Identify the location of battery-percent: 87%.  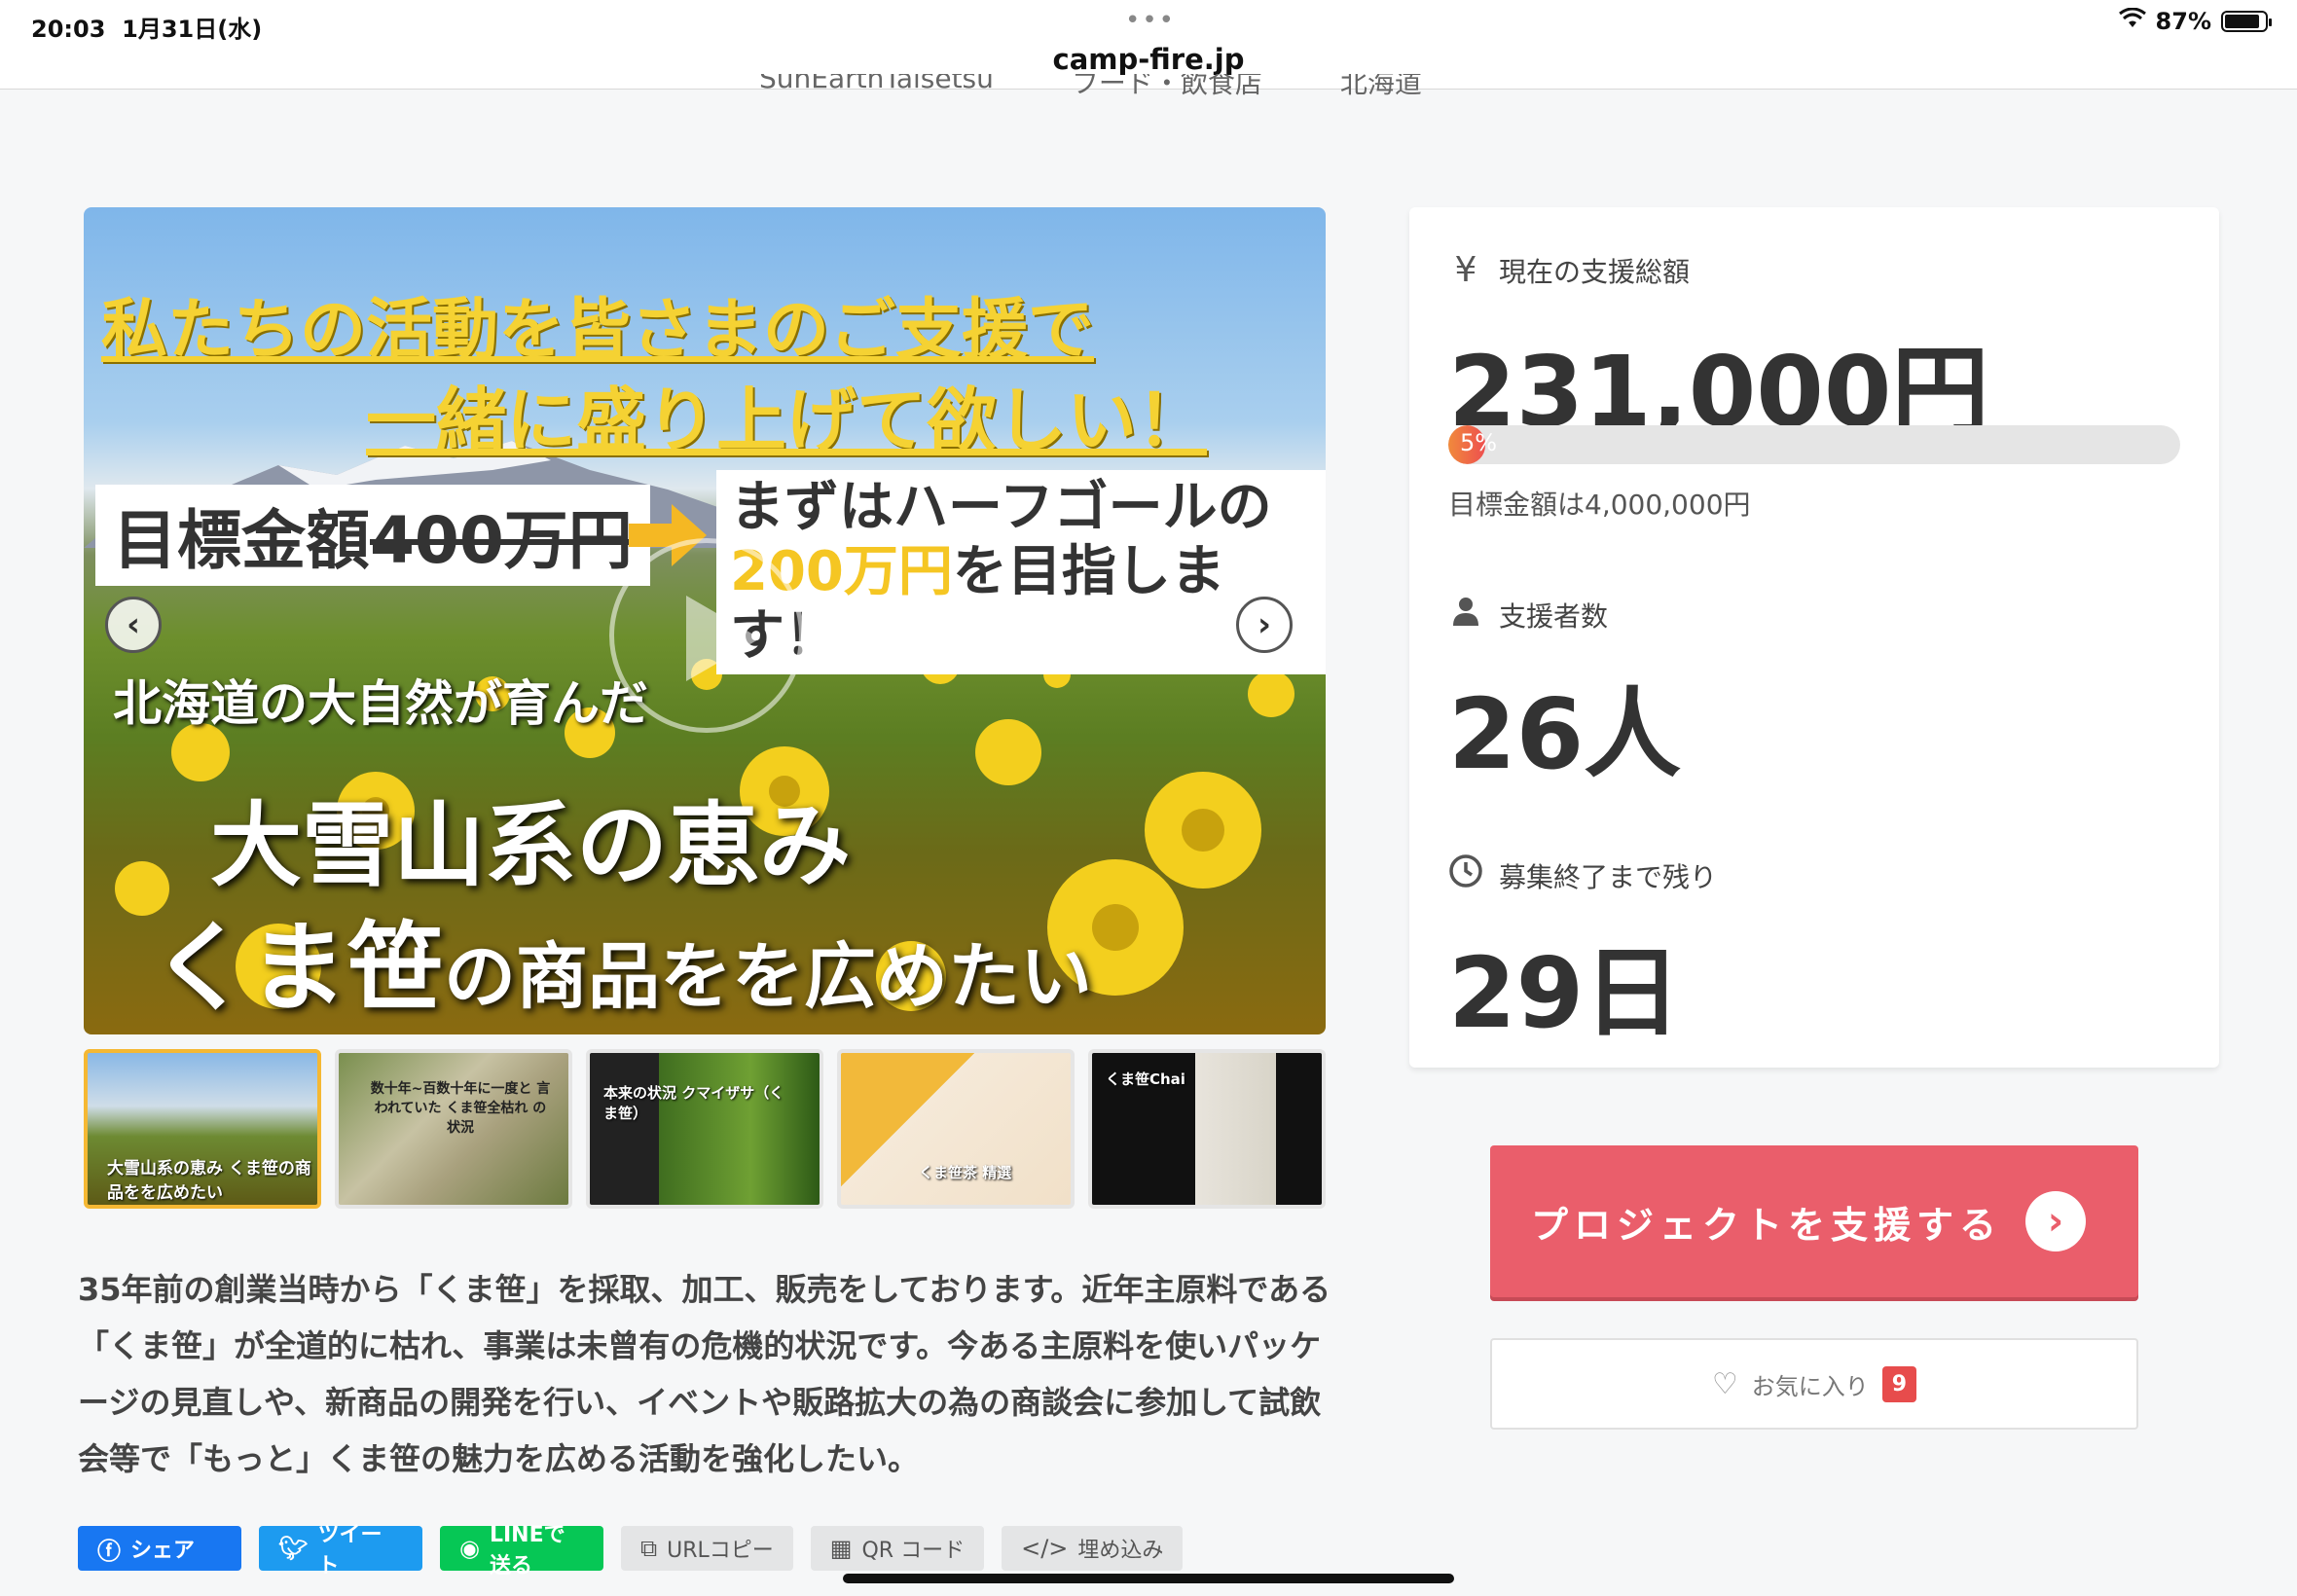
(2183, 21).